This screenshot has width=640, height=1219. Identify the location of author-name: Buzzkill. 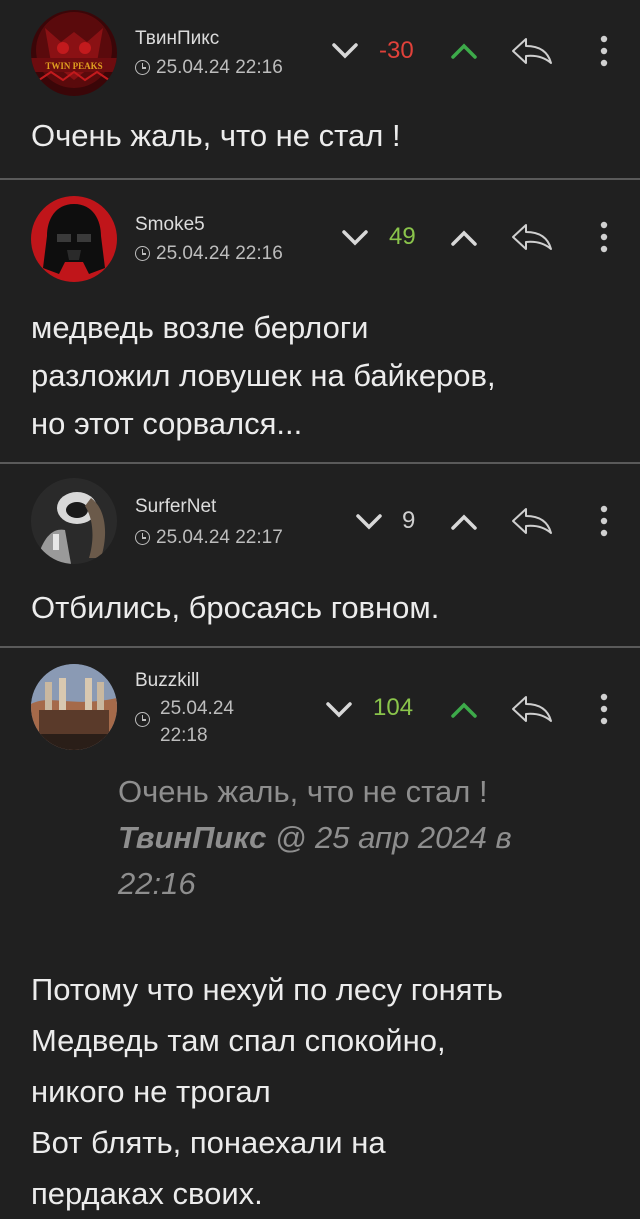
(167, 681).